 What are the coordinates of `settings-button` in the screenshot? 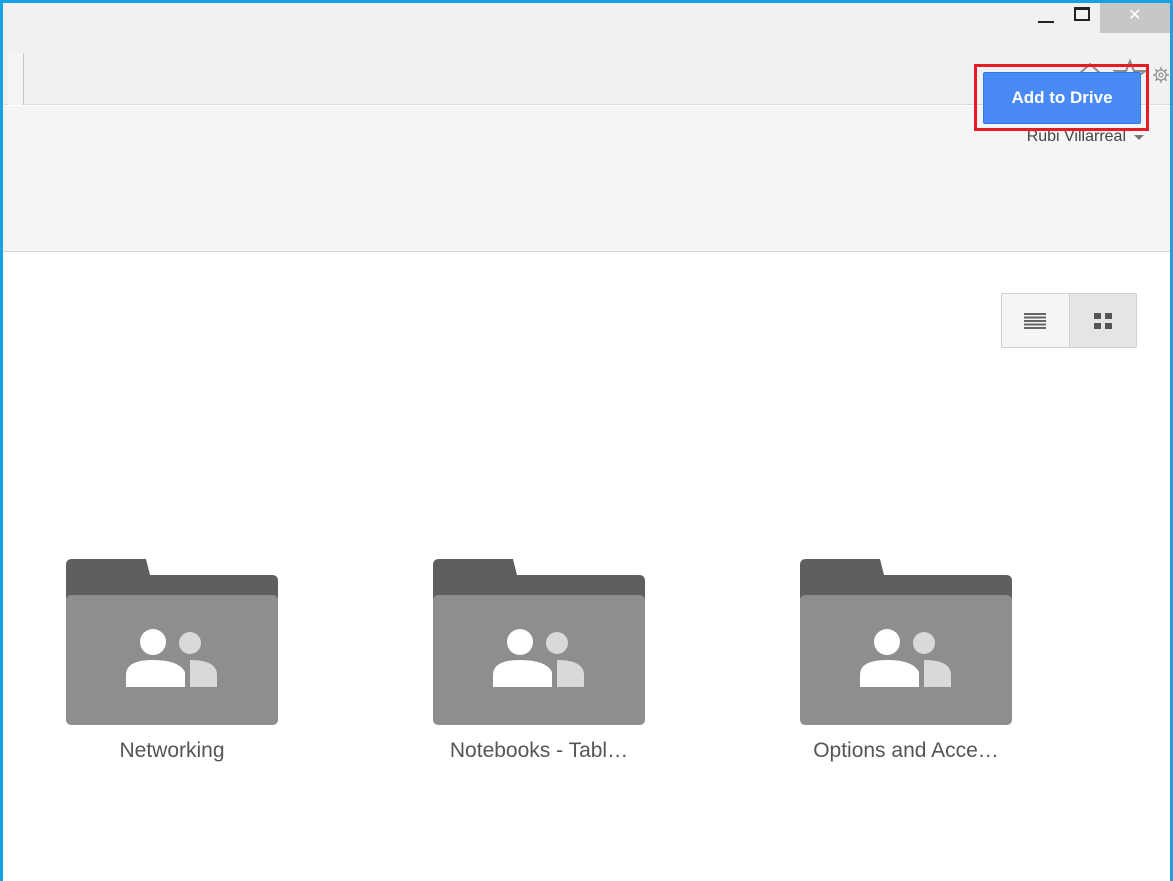 It's located at (1161, 75).